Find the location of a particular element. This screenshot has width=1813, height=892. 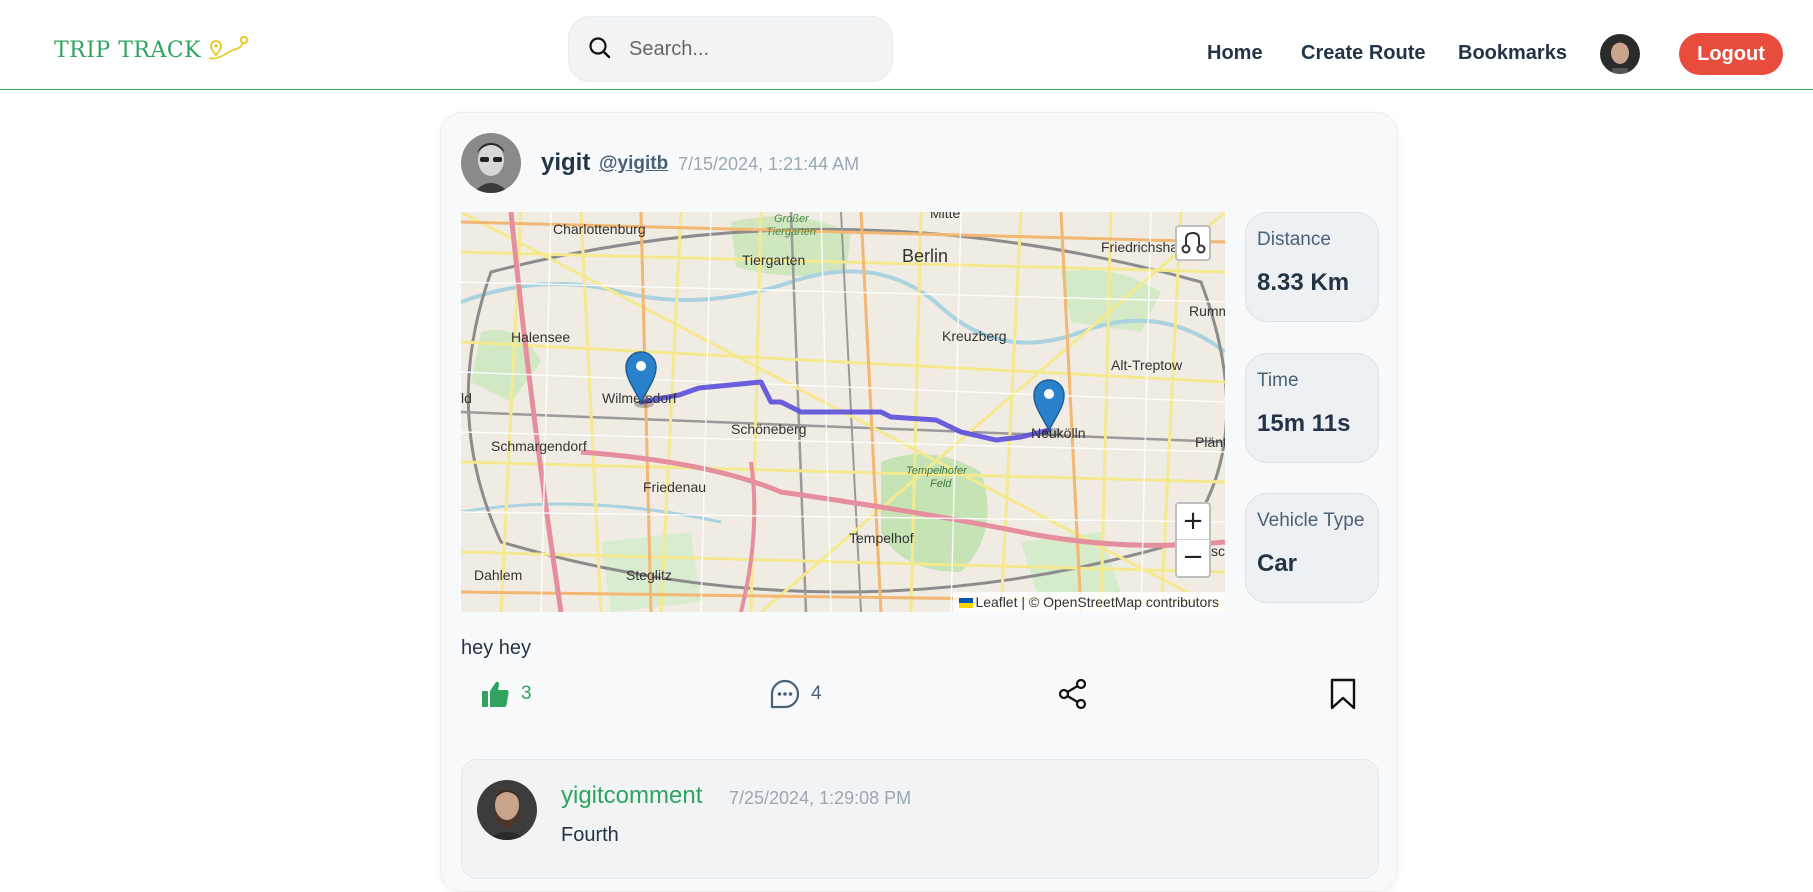

map-label: Charlottenburg is located at coordinates (599, 229).